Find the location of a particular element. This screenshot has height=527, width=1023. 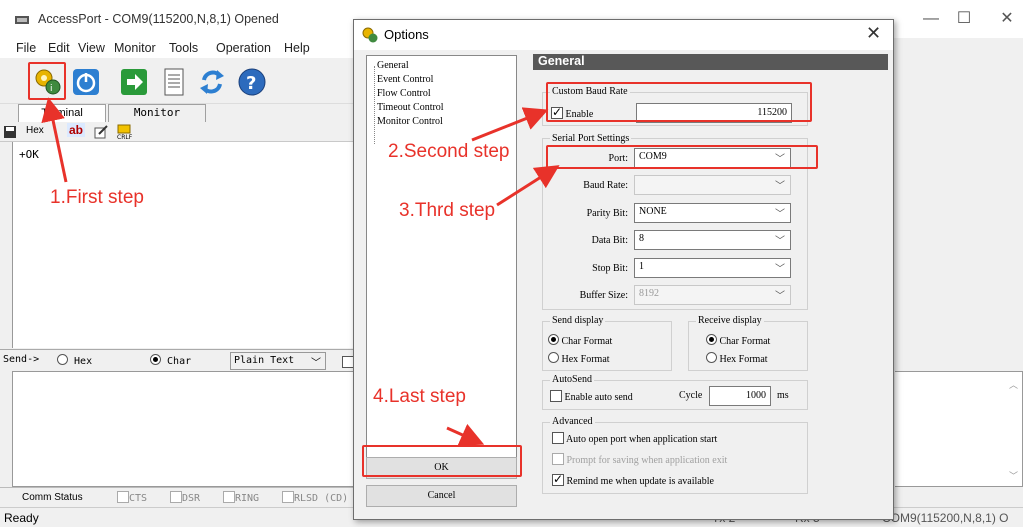

step2-arrow is located at coordinates (510, 124).